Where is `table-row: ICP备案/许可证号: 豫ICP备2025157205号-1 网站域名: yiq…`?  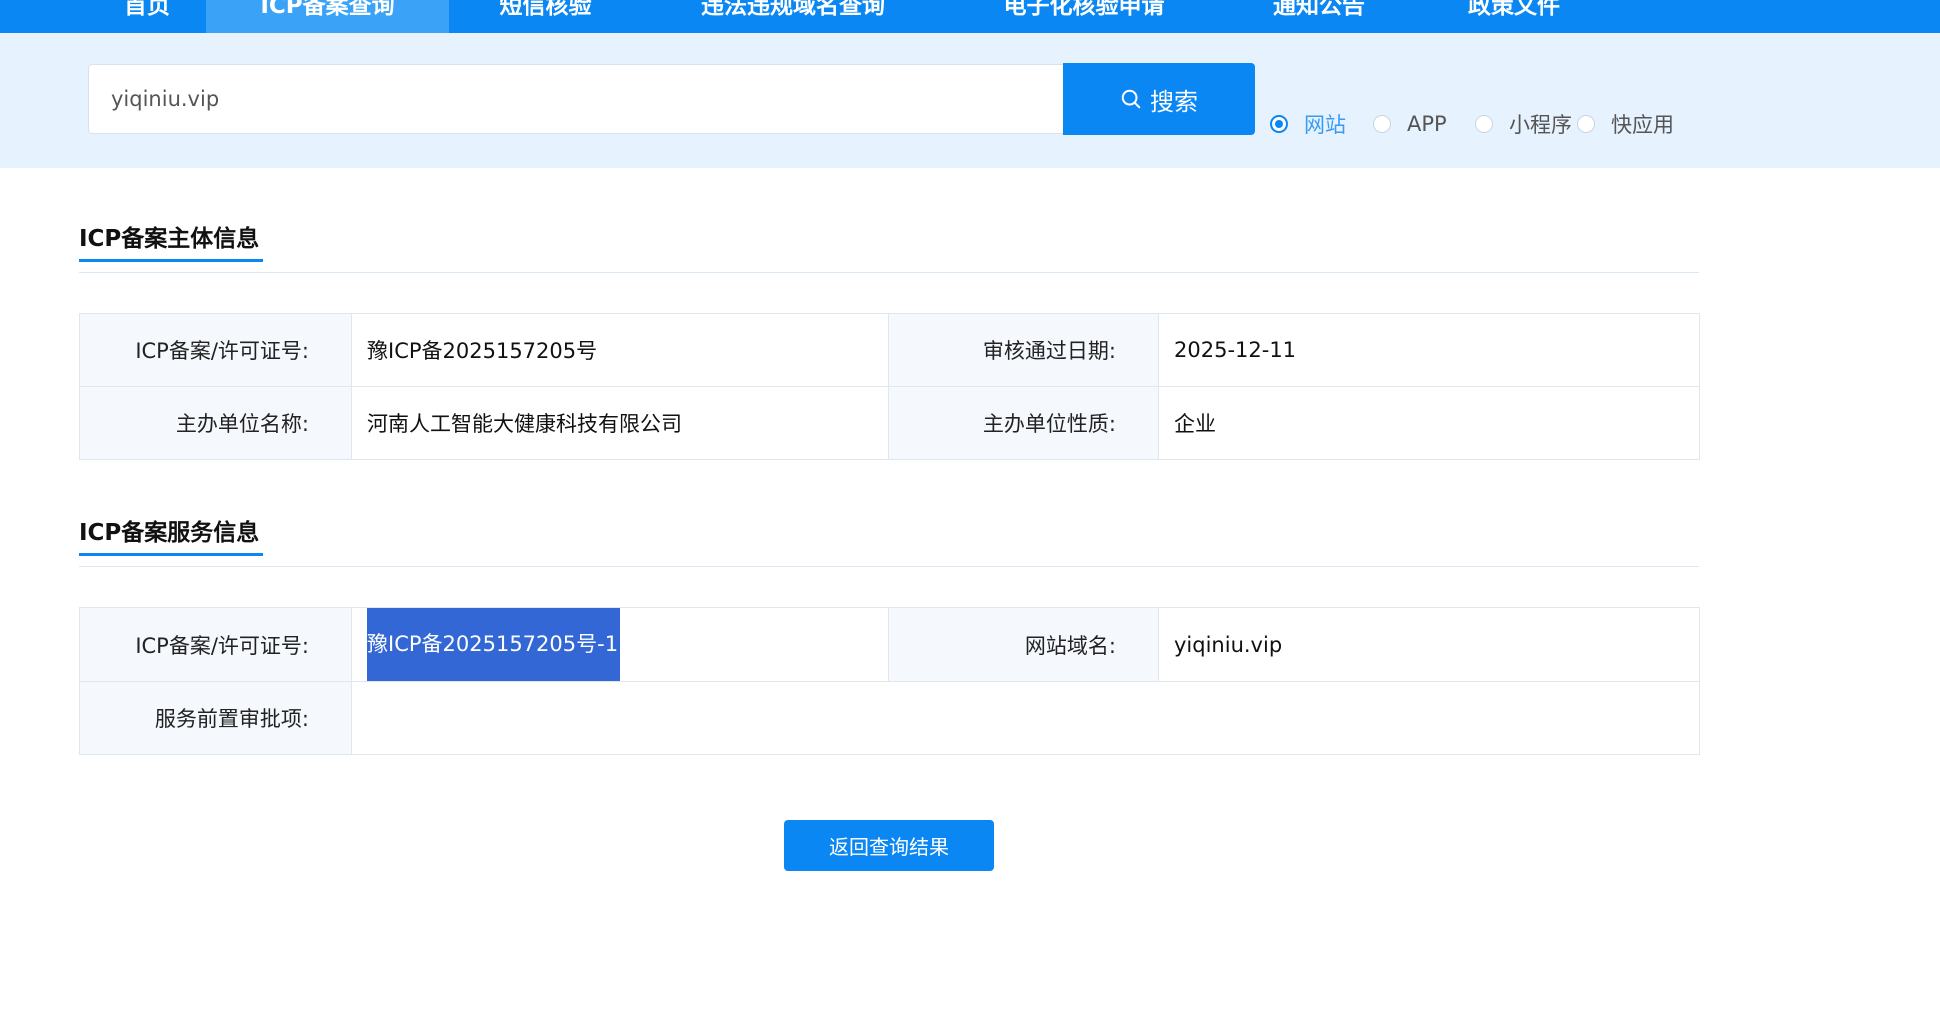 table-row: ICP备案/许可证号: 豫ICP备2025157205号-1 网站域名: yiq… is located at coordinates (889, 644).